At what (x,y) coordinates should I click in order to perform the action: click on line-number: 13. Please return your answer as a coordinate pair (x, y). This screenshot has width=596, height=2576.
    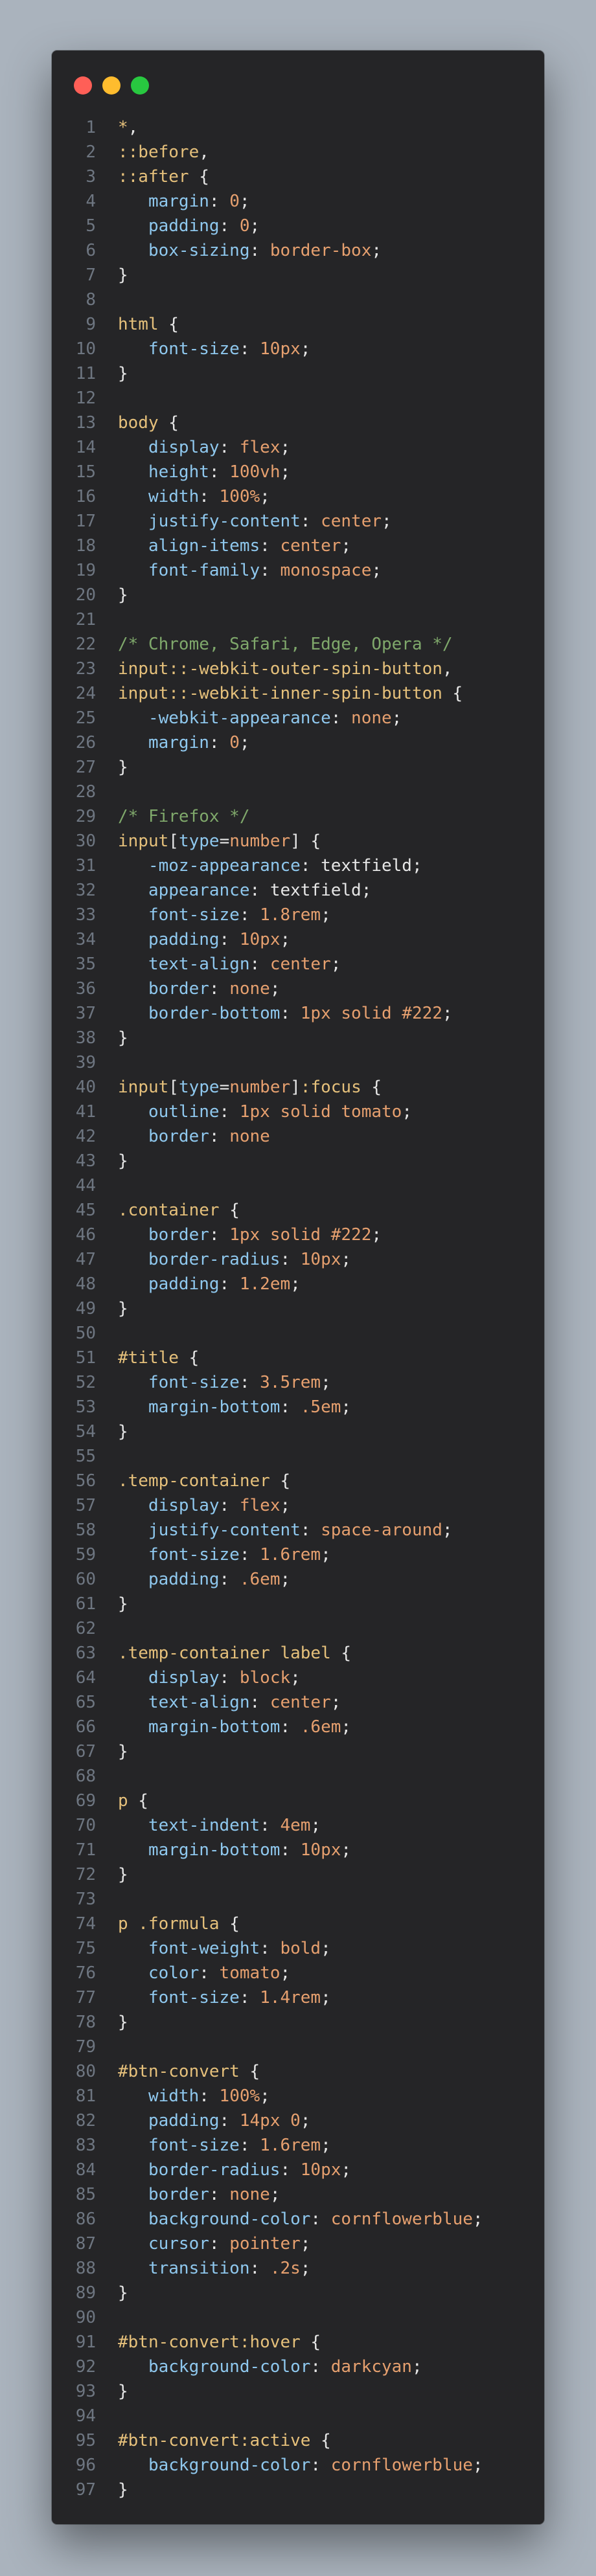
    Looking at the image, I should click on (86, 423).